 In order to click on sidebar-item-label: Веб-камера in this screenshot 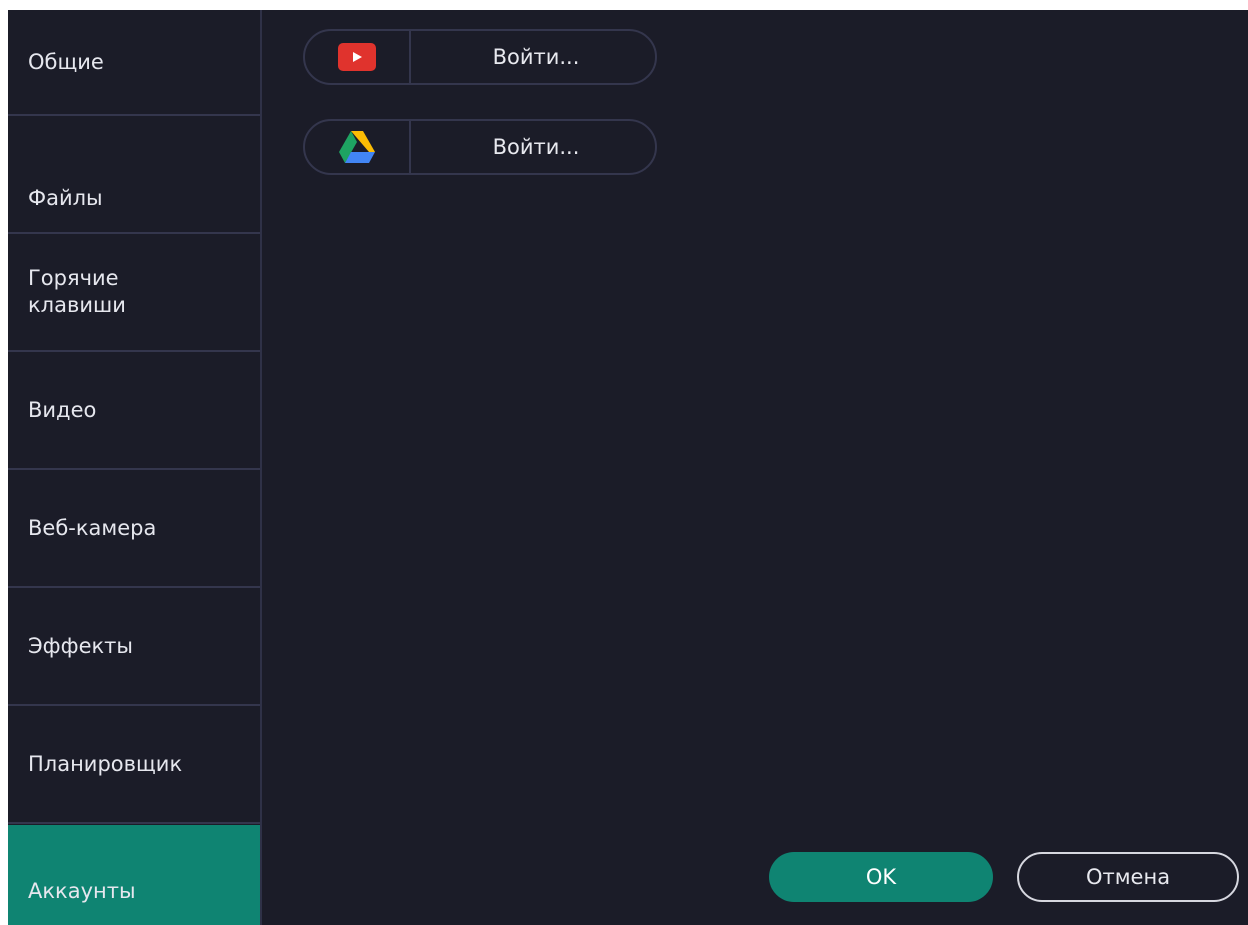, I will do `click(92, 527)`.